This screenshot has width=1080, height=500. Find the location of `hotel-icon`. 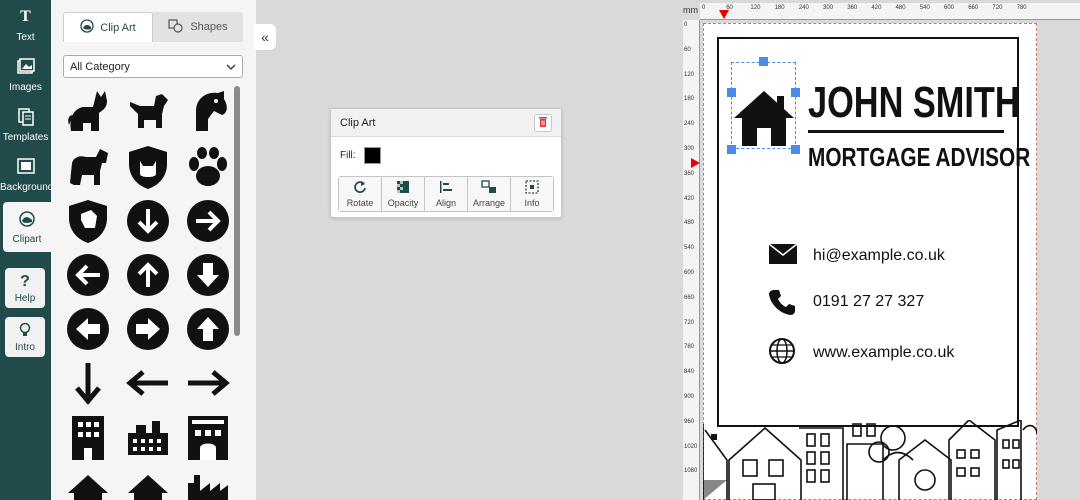

hotel-icon is located at coordinates (208, 437).